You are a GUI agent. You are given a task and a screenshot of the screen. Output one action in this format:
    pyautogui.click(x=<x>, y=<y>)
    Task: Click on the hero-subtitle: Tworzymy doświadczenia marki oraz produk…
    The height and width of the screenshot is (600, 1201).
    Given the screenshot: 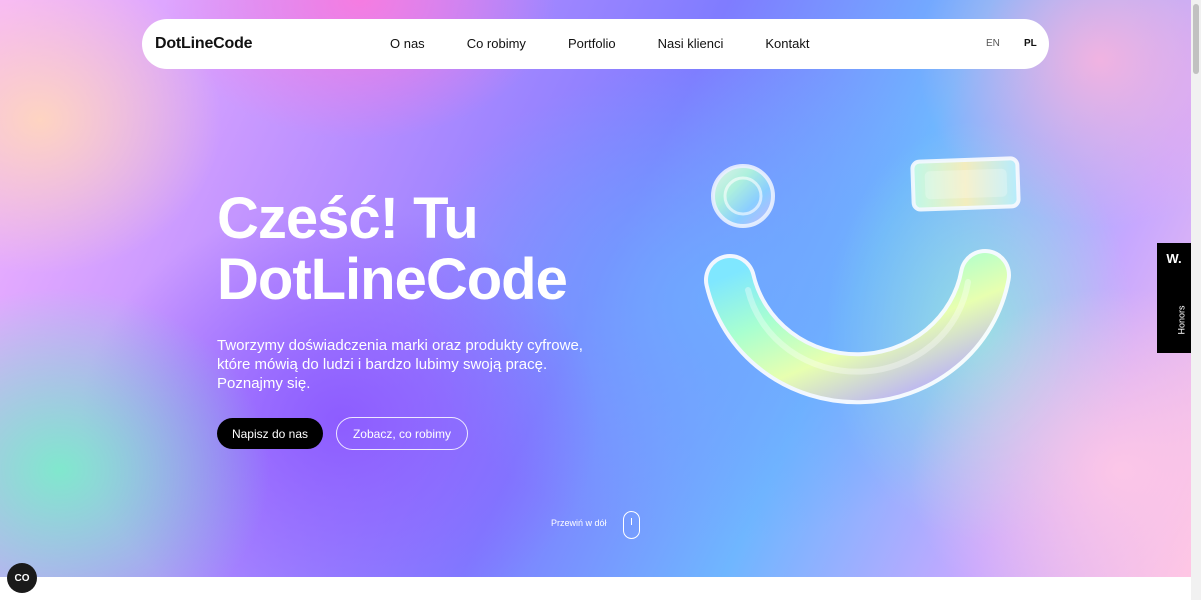 What is the action you would take?
    pyautogui.click(x=400, y=364)
    